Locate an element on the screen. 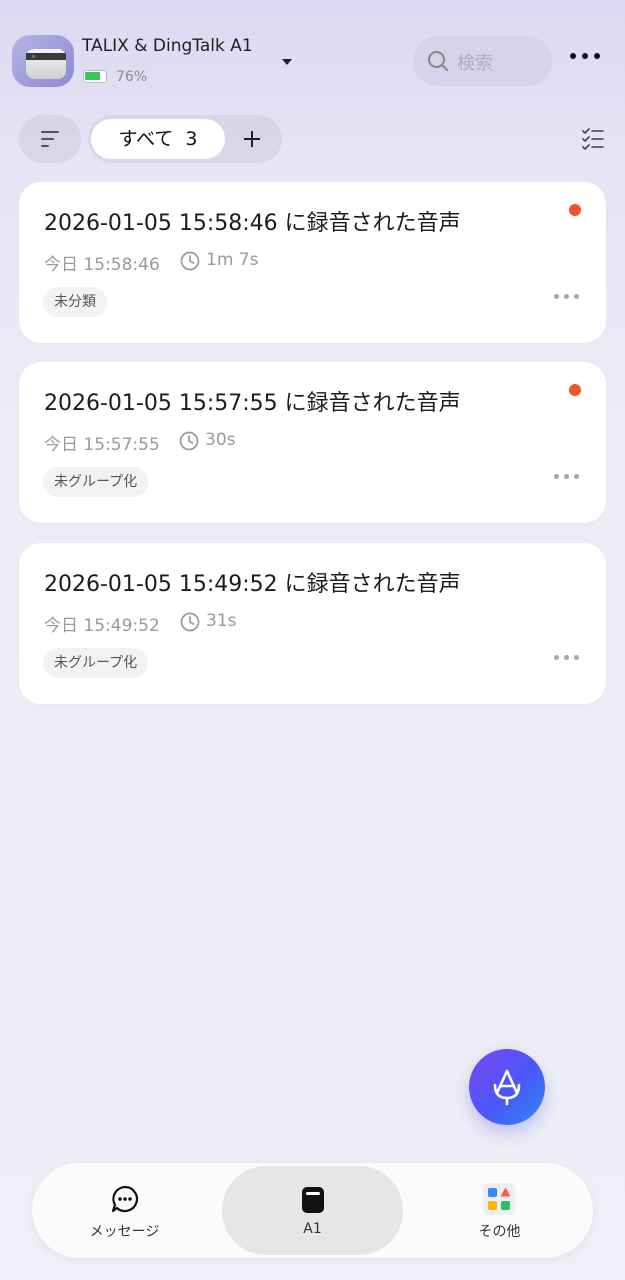  nav-messages: メッセージ is located at coordinates (124, 1210).